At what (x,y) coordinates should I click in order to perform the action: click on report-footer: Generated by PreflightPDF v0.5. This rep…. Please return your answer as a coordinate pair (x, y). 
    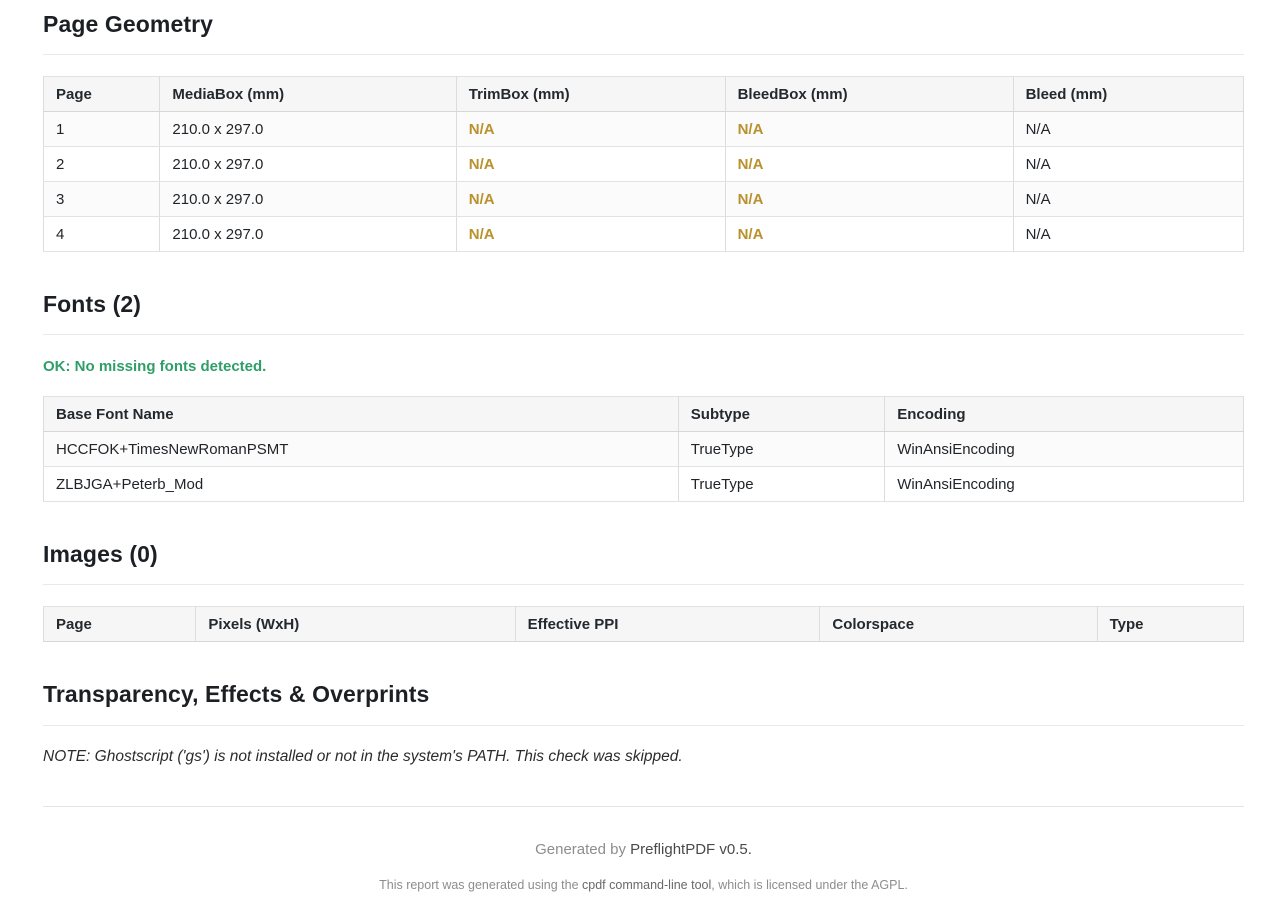
    Looking at the image, I should click on (643, 848).